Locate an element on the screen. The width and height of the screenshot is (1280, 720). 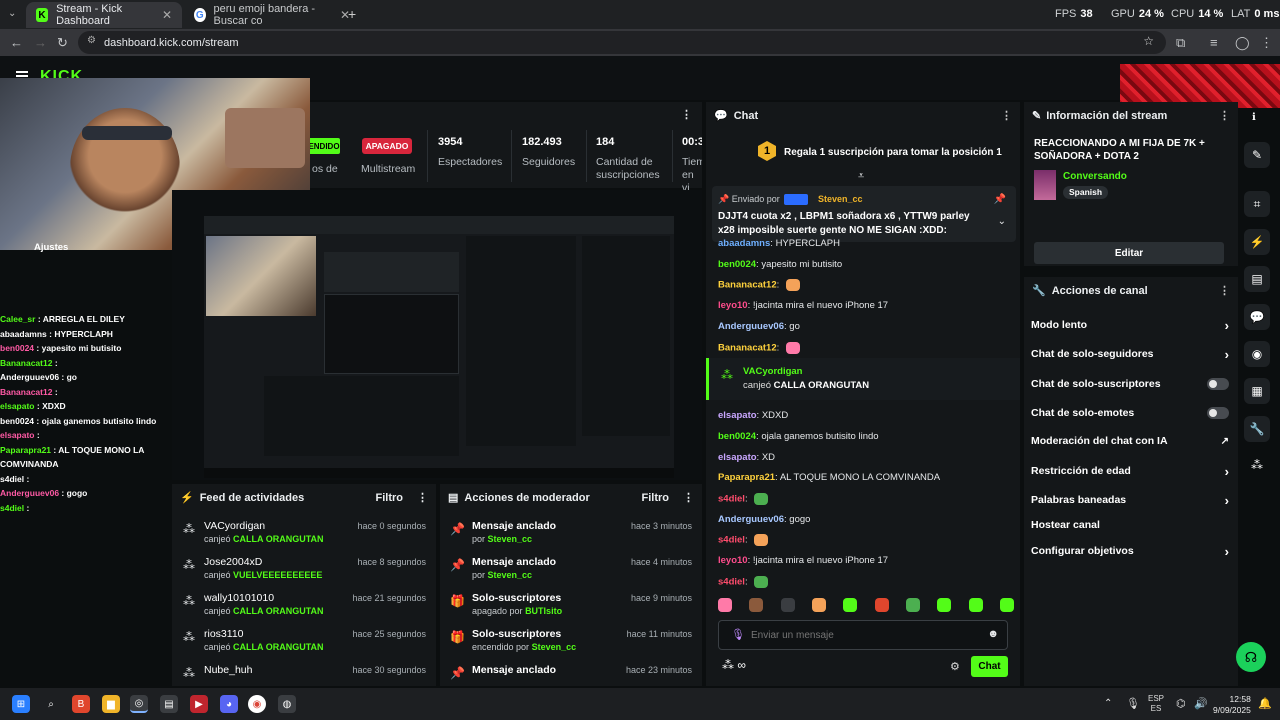
obs-icon: ◎ is located at coordinates (139, 704).